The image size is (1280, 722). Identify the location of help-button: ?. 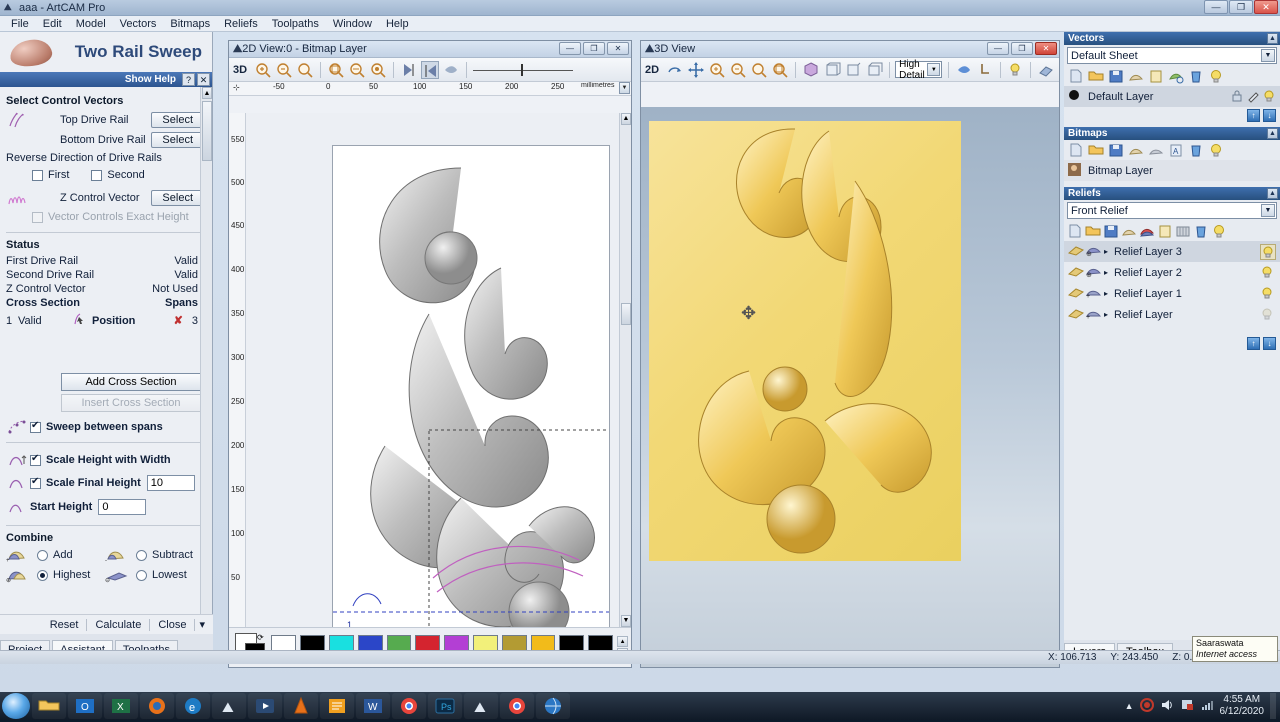
(188, 79).